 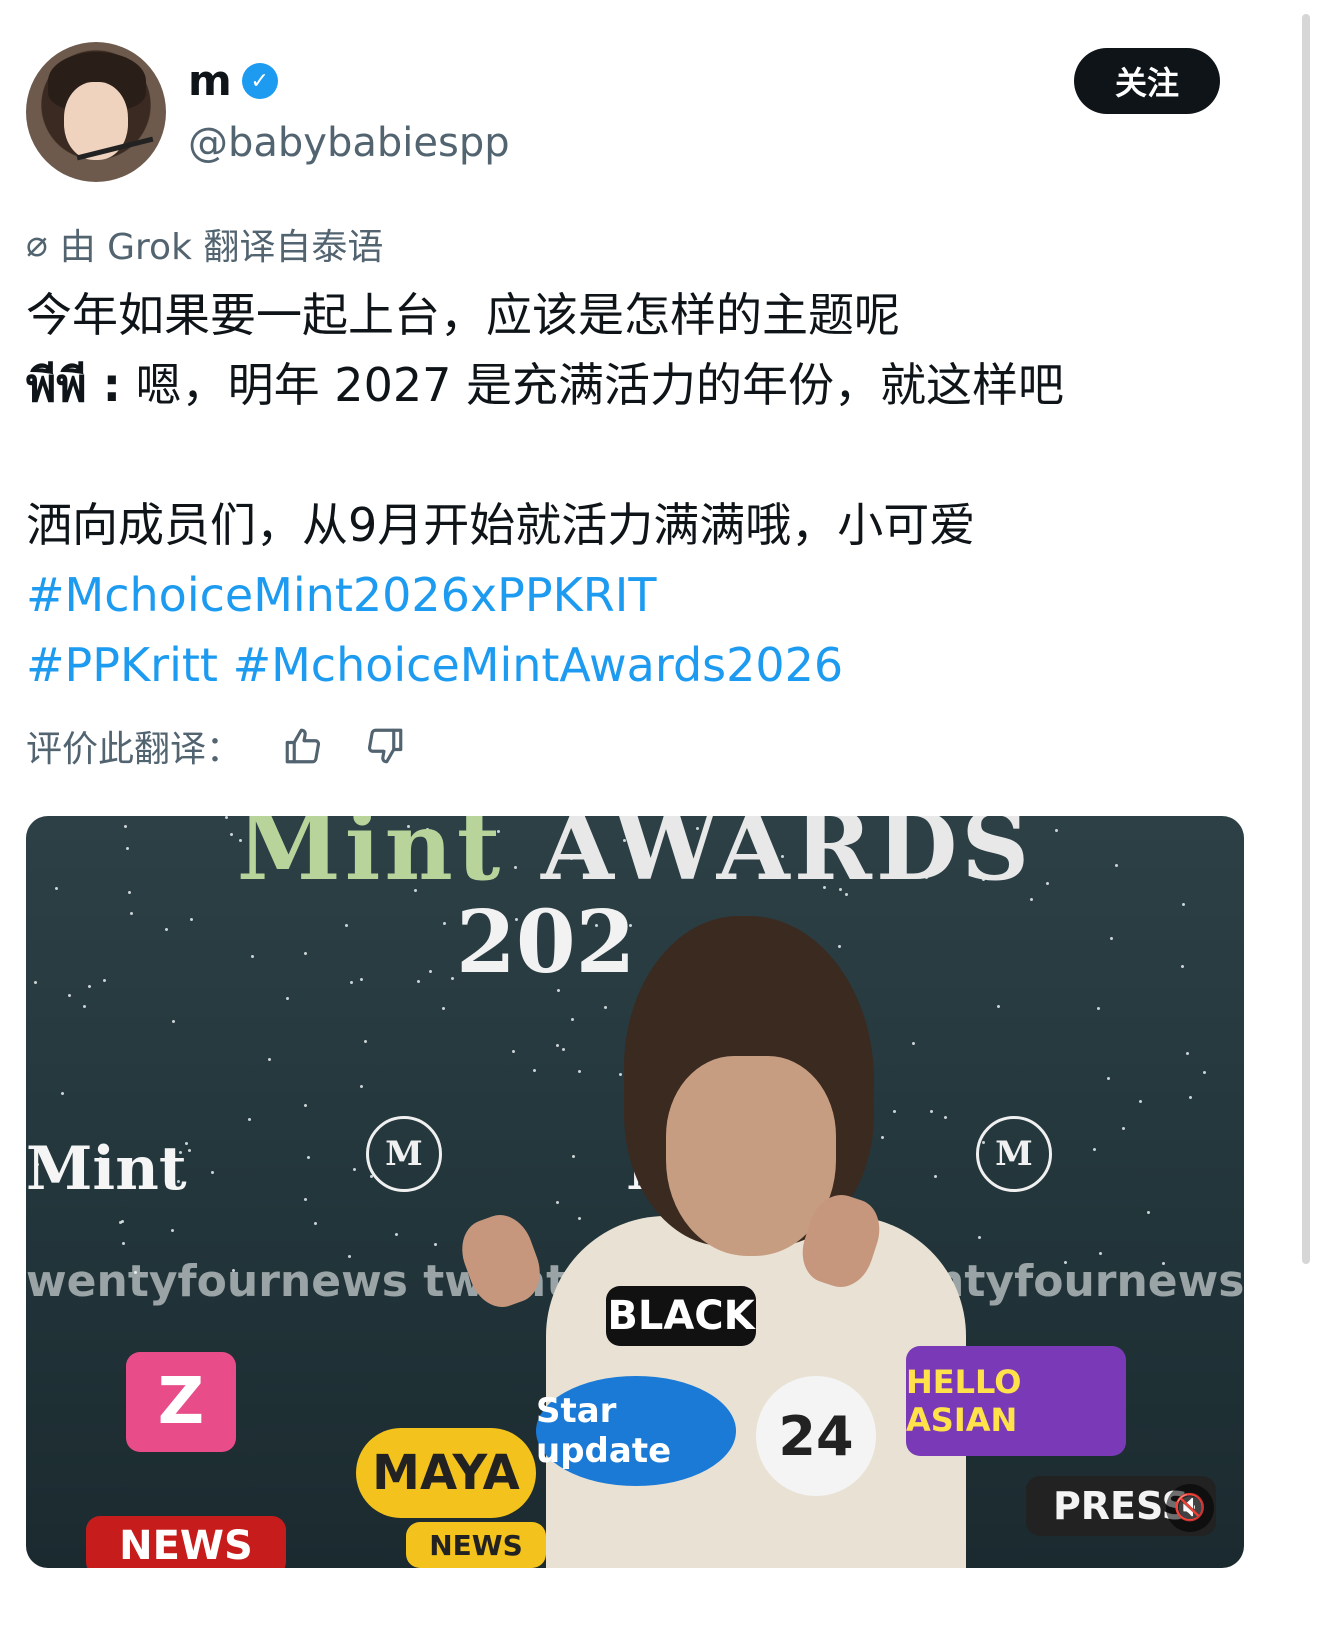 What do you see at coordinates (501, 525) in the screenshot?
I see `post-line-3: 洒向成员们，从9月开始就活力满满哦，小可爱` at bounding box center [501, 525].